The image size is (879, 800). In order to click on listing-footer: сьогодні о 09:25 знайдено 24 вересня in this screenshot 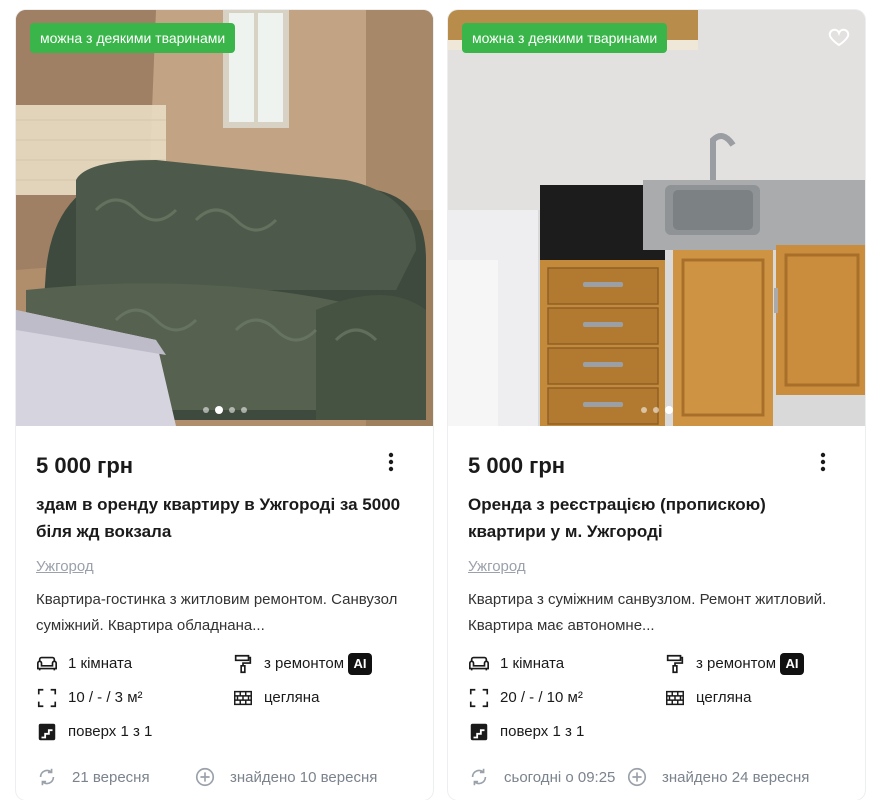, I will do `click(656, 777)`.